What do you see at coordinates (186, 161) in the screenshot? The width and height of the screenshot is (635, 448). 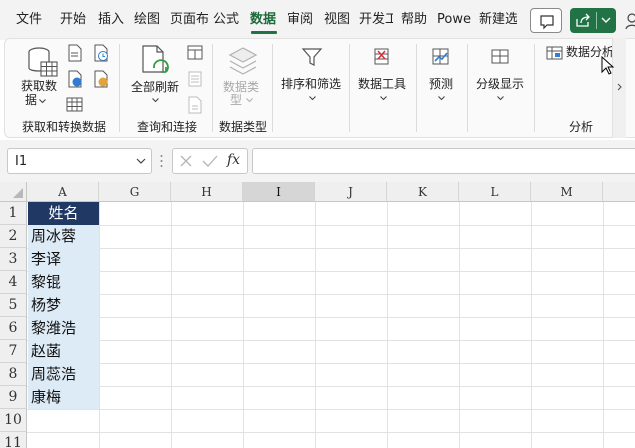 I see `cancel-icon` at bounding box center [186, 161].